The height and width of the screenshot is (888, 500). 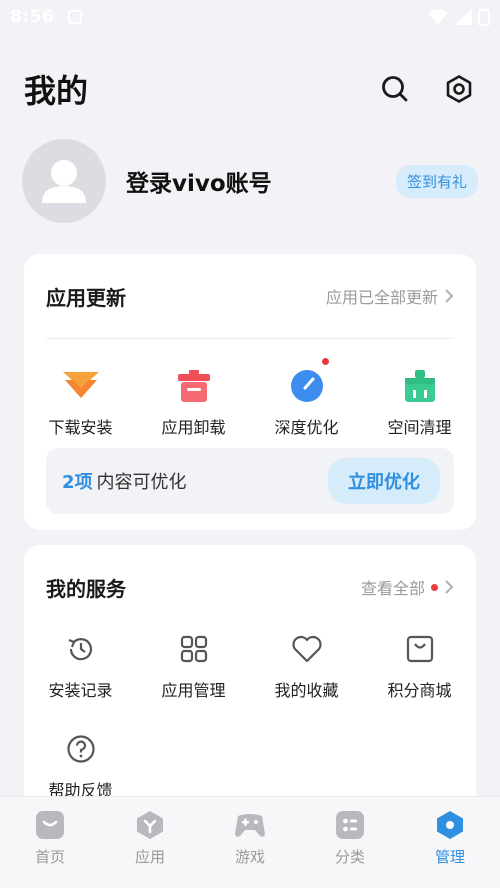 I want to click on help-question-icon, so click(x=80, y=749).